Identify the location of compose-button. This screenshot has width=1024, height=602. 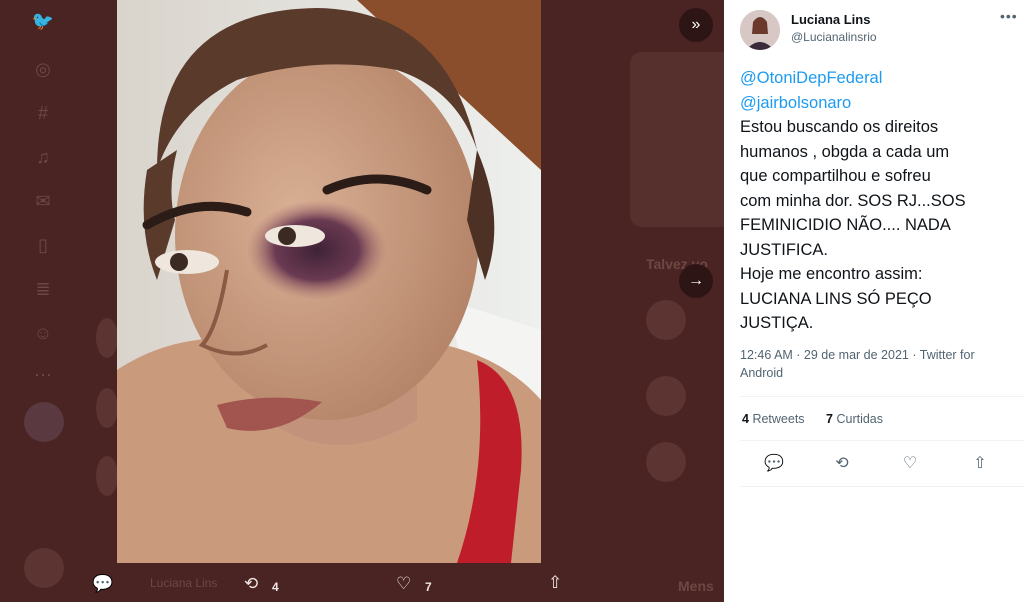
(44, 422).